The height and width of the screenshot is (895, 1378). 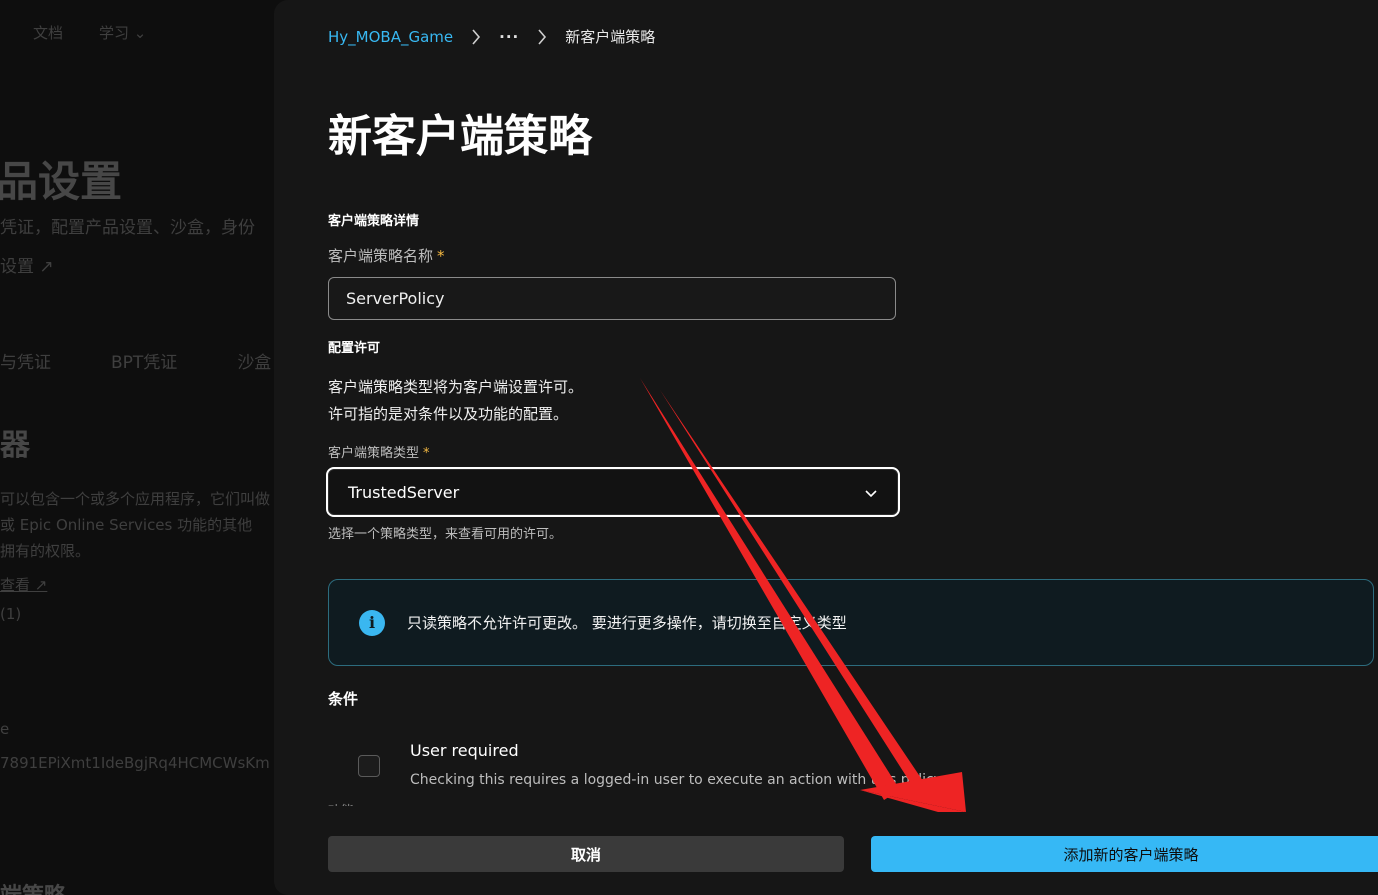 I want to click on user-required-title: User required, so click(x=464, y=750).